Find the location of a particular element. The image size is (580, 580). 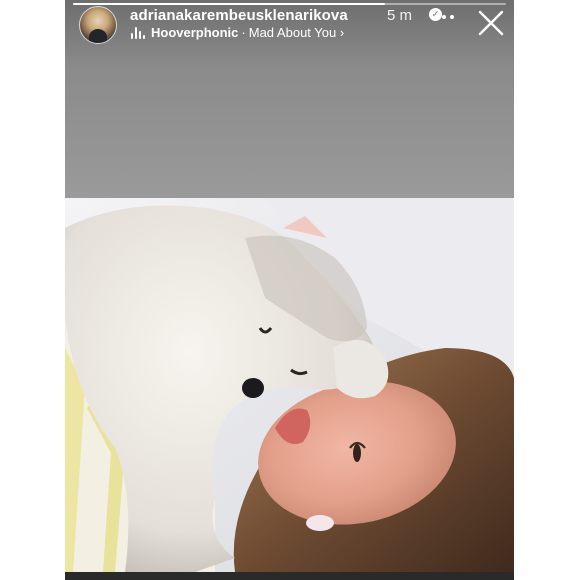

story-bottom-edge is located at coordinates (289, 576).